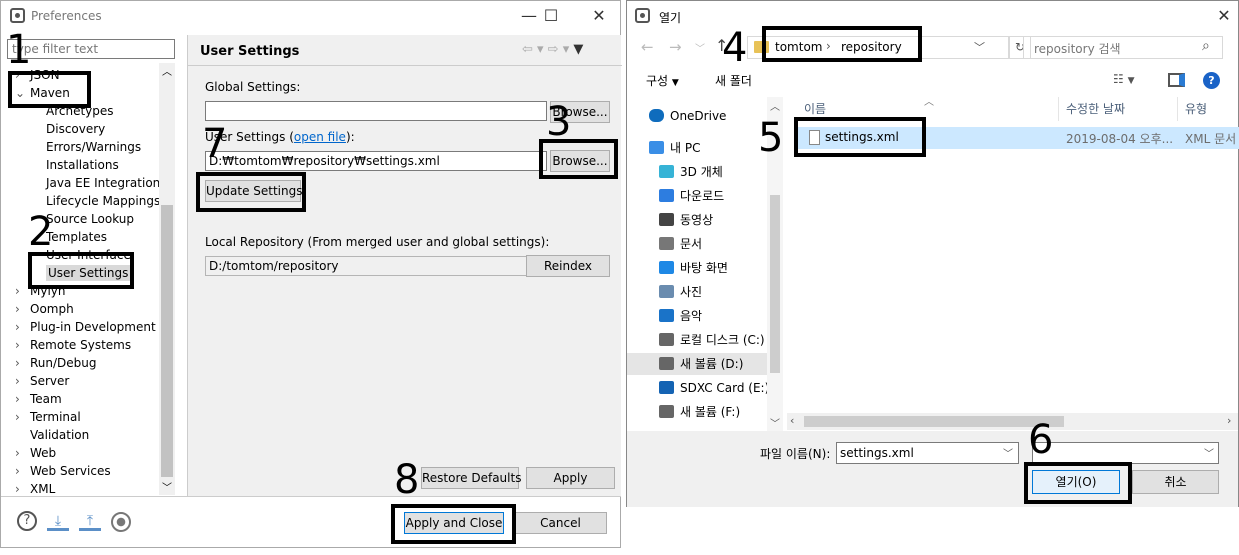  Describe the element at coordinates (90, 219) in the screenshot. I see `tree-item: Source Lookup` at that location.